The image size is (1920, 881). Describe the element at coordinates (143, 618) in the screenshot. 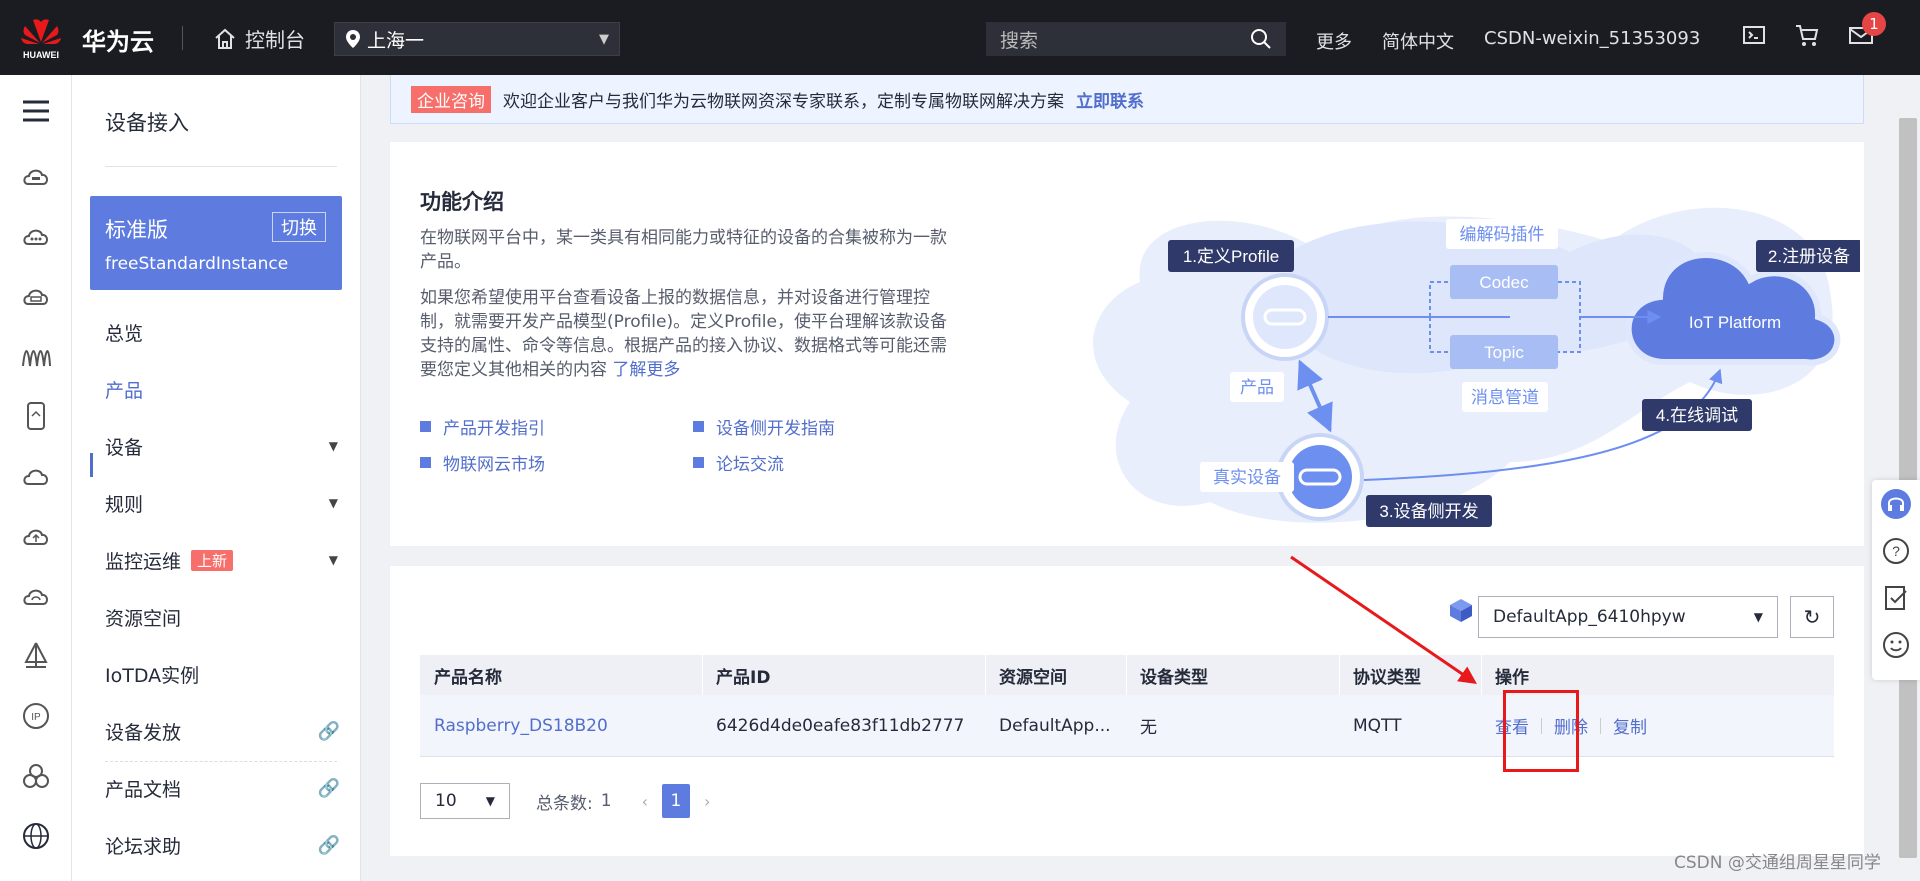

I see `nav-item-label: 资源空间` at that location.